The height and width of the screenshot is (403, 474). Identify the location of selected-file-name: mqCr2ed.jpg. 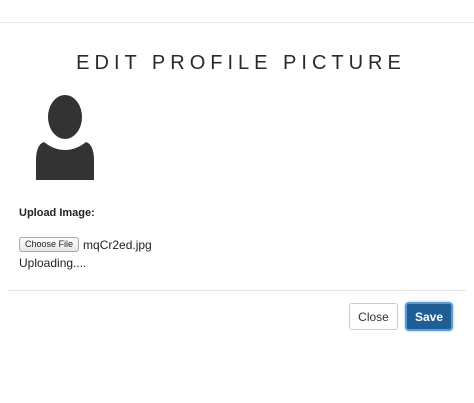
(117, 244).